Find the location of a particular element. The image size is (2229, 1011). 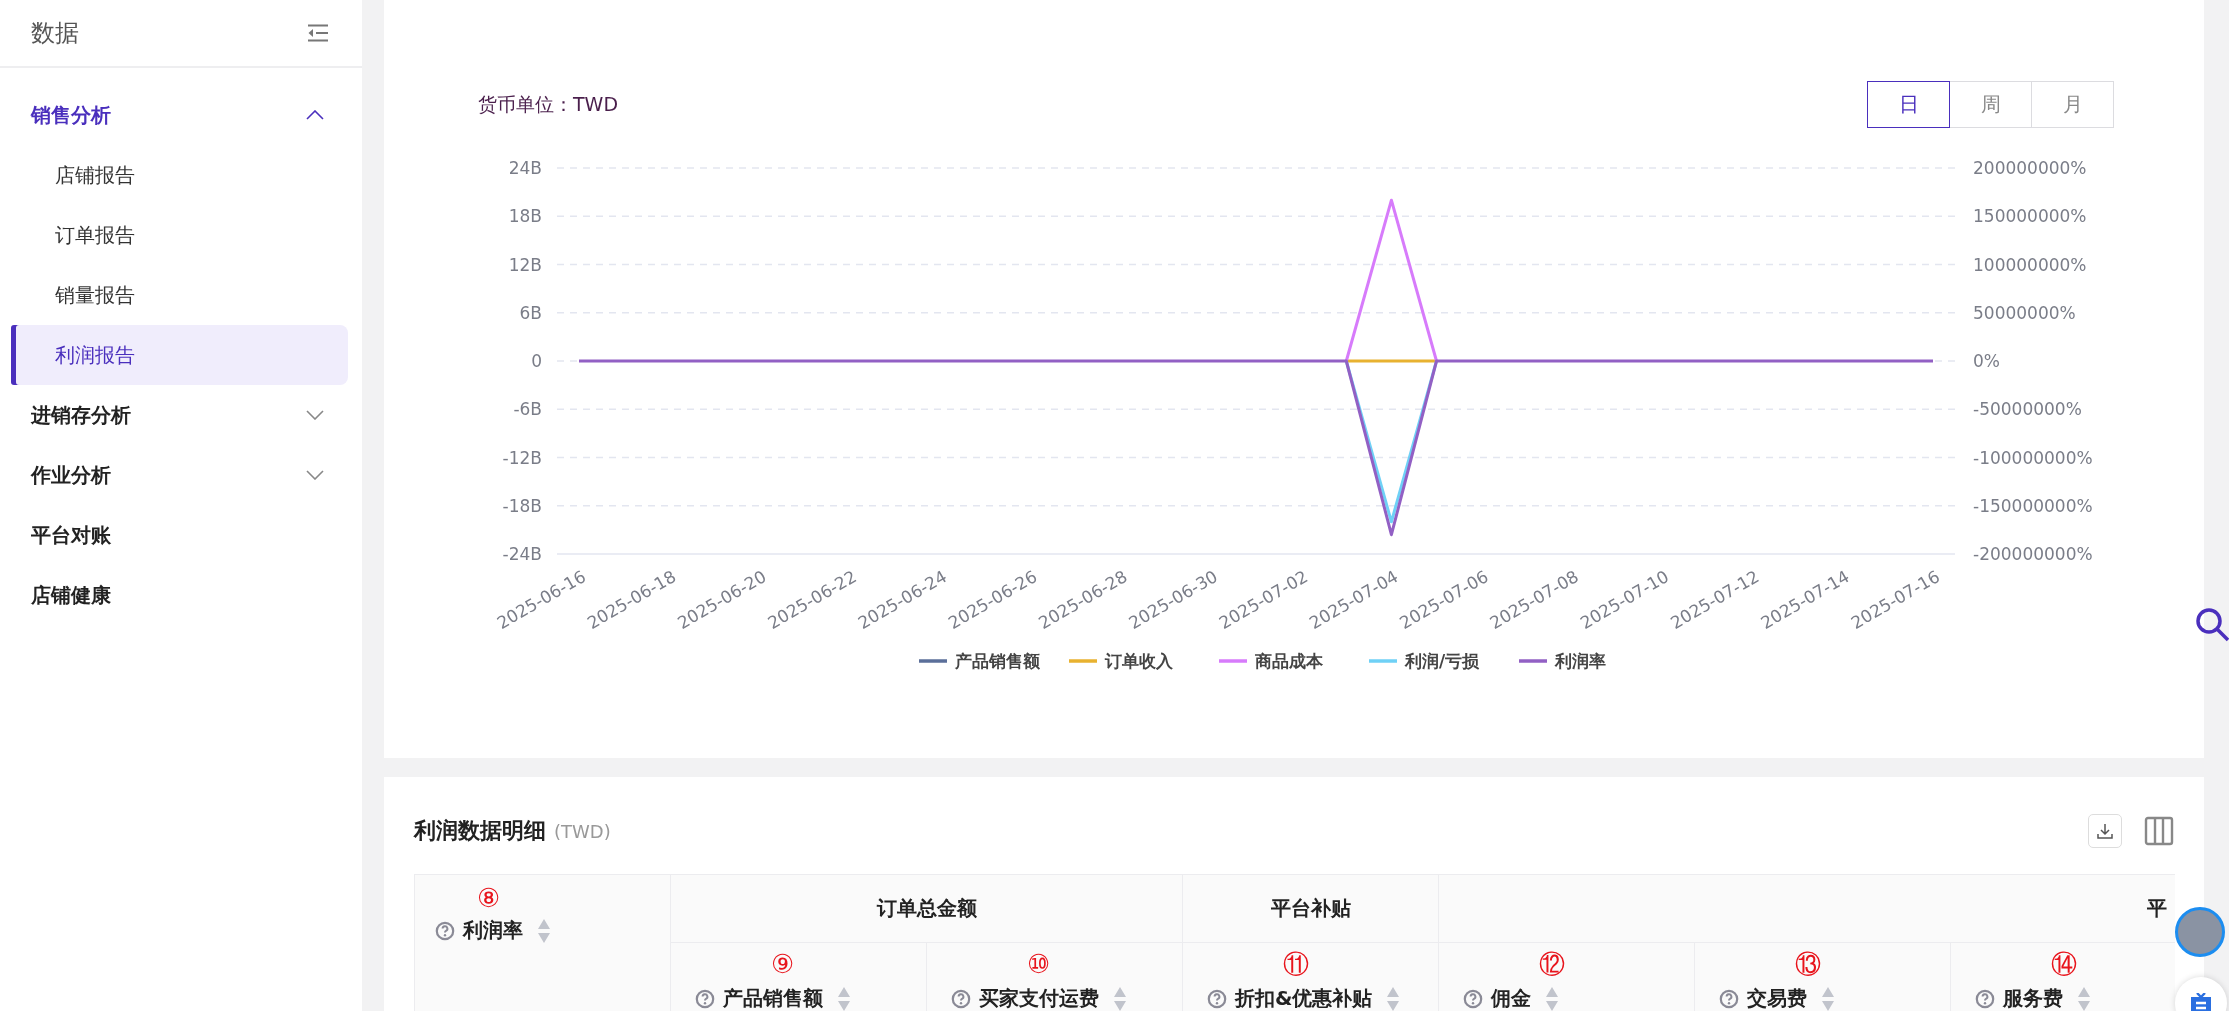

legend-label: 利润/亏损 is located at coordinates (1442, 661).